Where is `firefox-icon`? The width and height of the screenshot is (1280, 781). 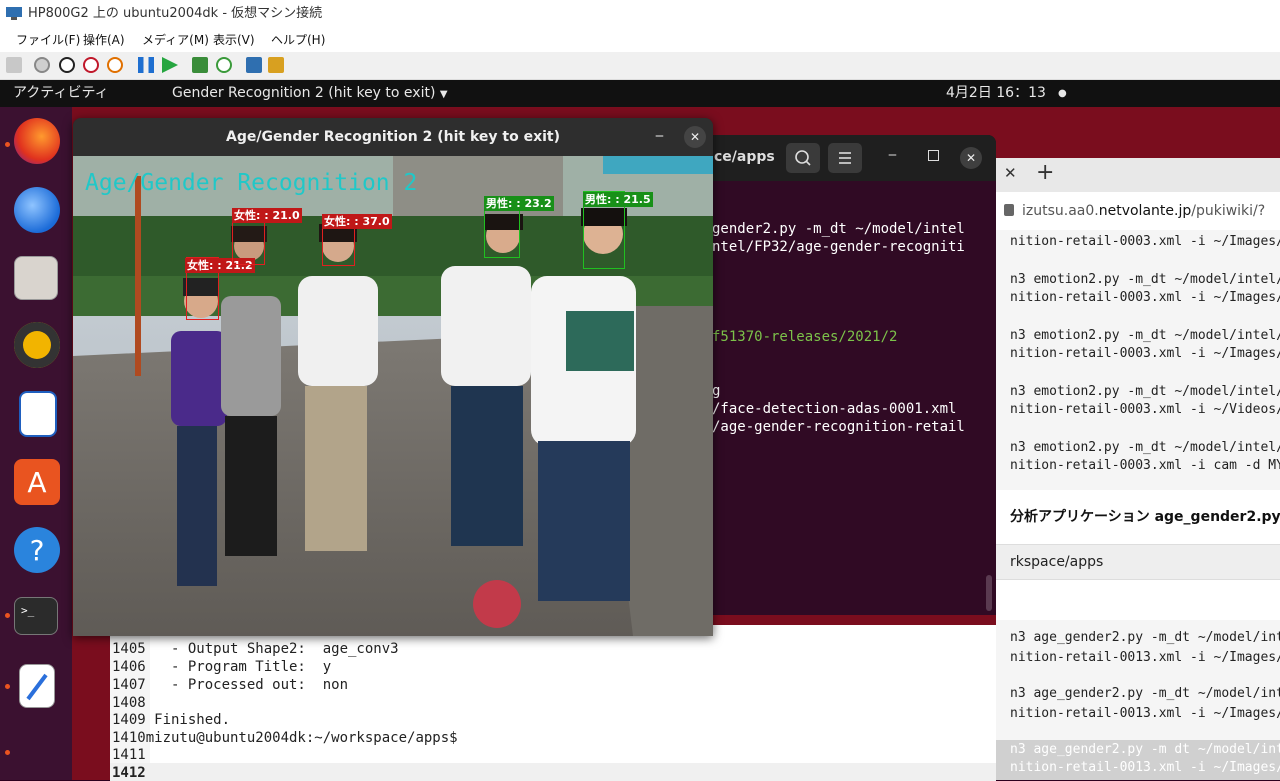 firefox-icon is located at coordinates (37, 141).